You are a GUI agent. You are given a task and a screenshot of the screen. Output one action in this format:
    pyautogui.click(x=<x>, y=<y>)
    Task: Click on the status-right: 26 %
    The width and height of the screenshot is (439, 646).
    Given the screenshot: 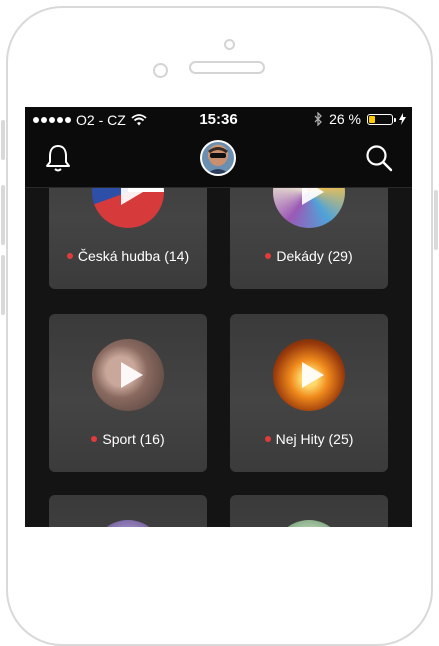 What is the action you would take?
    pyautogui.click(x=360, y=119)
    